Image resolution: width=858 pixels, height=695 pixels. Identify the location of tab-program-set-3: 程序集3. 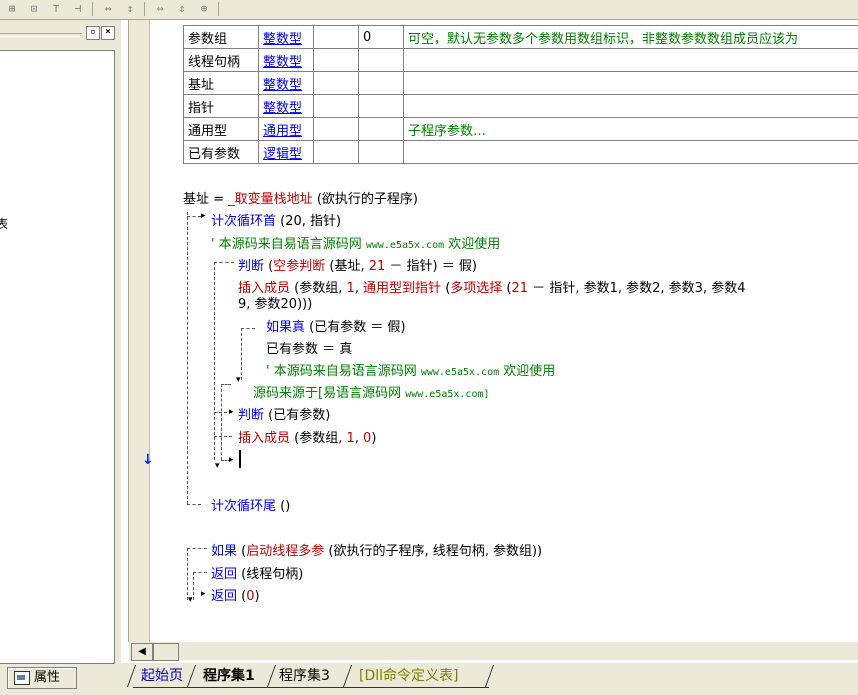
(304, 676).